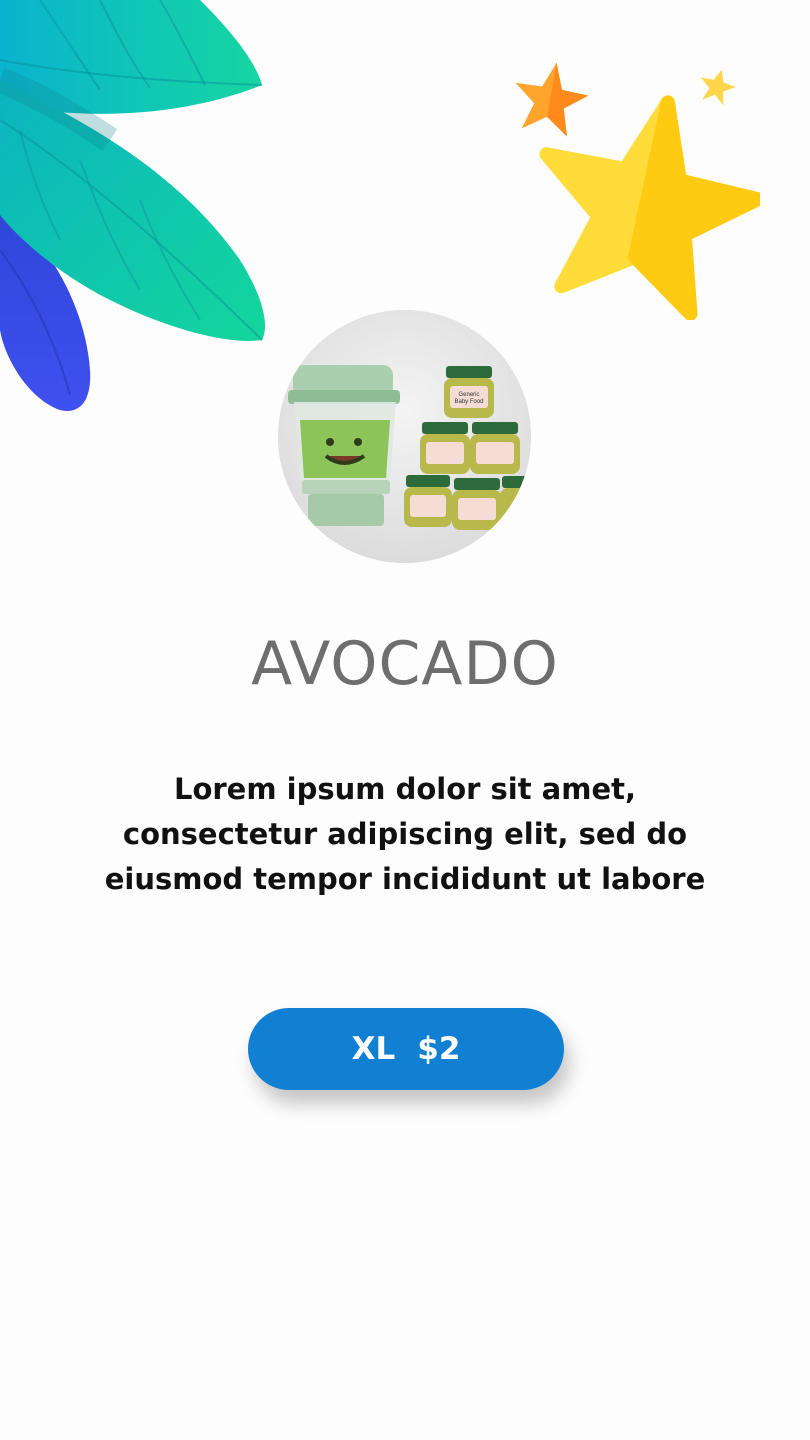  I want to click on product-image: Generic Baby Food, so click(404, 436).